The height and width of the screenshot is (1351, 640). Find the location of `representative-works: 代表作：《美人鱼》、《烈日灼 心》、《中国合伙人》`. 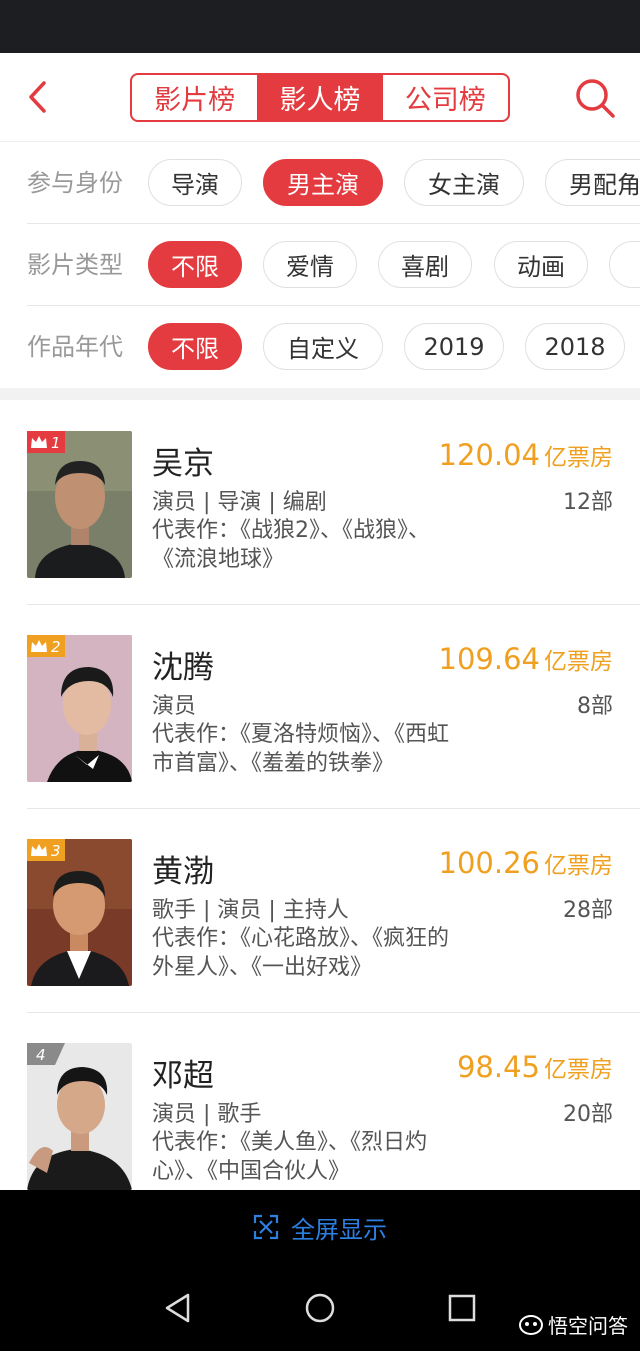

representative-works: 代表作：《美人鱼》、《烈日灼 心》、《中国合伙人》 is located at coordinates (342, 1157).